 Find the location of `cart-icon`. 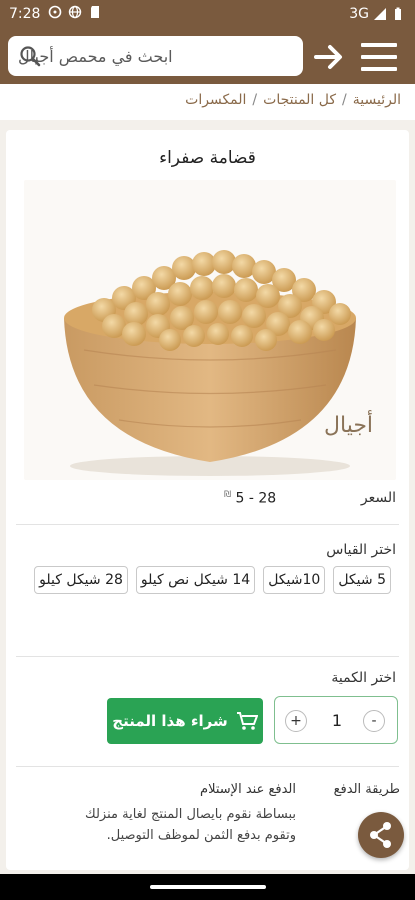

cart-icon is located at coordinates (247, 721).